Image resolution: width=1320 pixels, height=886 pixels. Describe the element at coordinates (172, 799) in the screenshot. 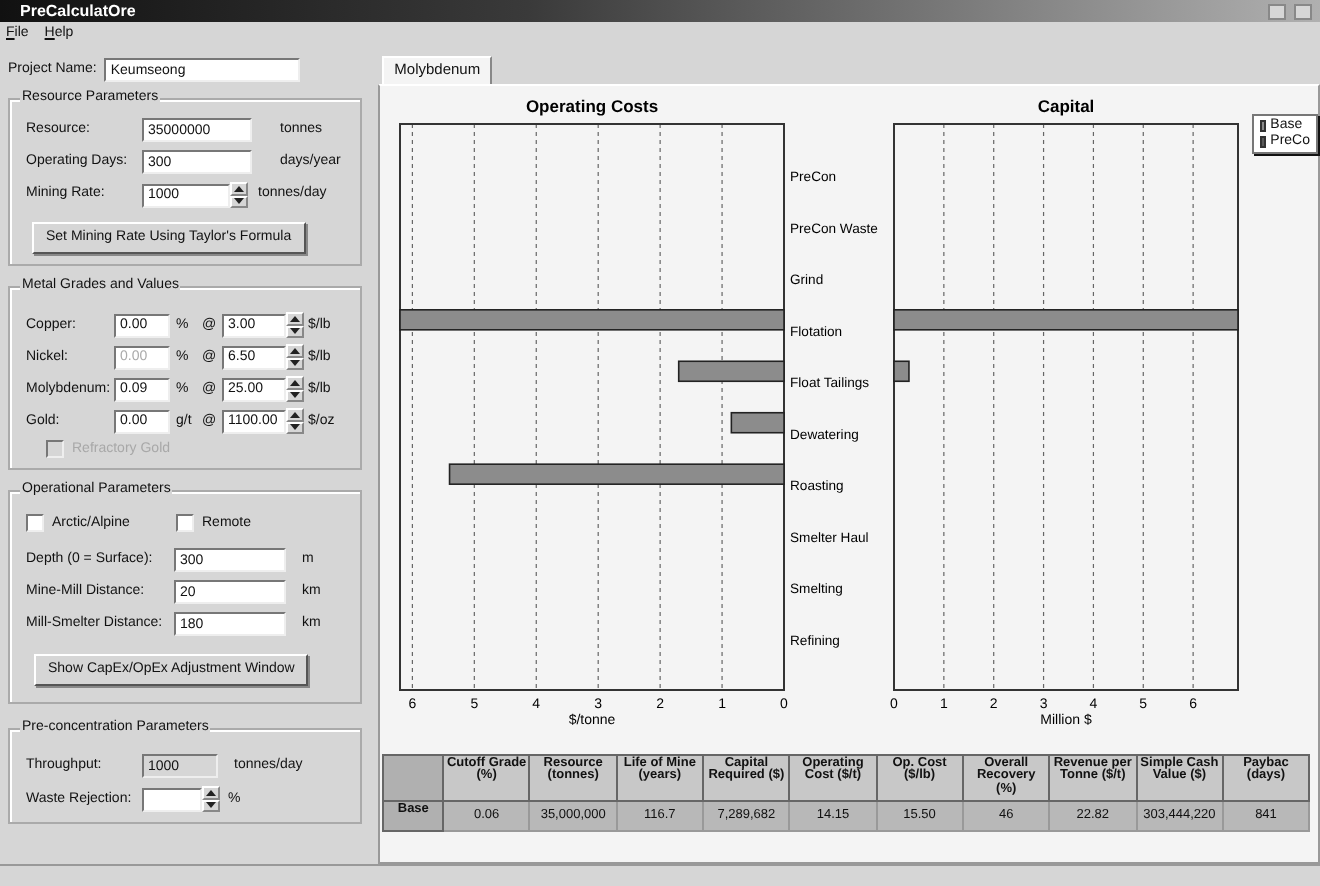

I see `input-field` at that location.